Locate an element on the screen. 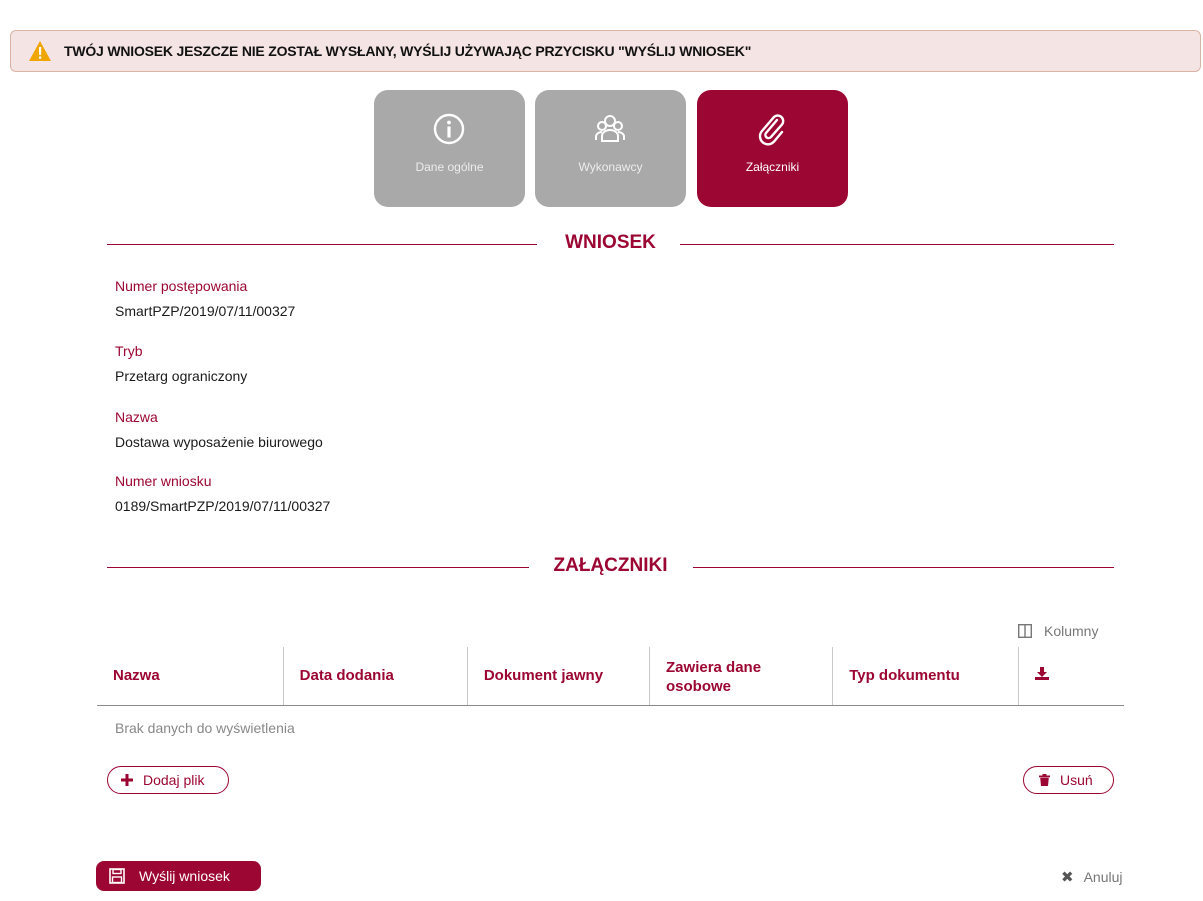 Image resolution: width=1203 pixels, height=901 pixels. columns-button: Kolumny is located at coordinates (1058, 631).